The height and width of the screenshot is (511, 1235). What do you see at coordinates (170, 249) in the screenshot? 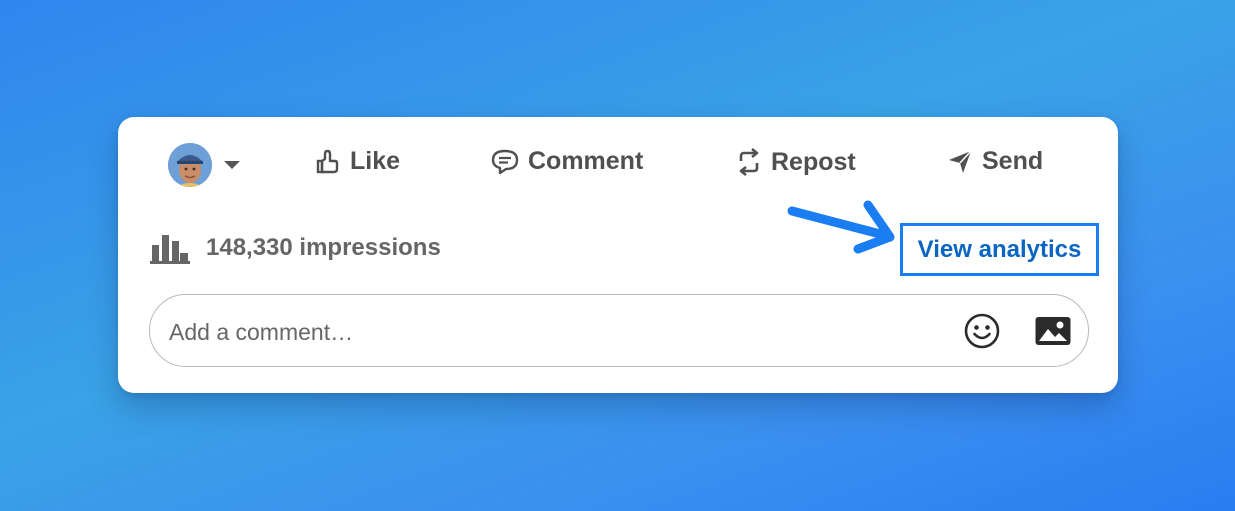
I see `bar-chart-icon` at bounding box center [170, 249].